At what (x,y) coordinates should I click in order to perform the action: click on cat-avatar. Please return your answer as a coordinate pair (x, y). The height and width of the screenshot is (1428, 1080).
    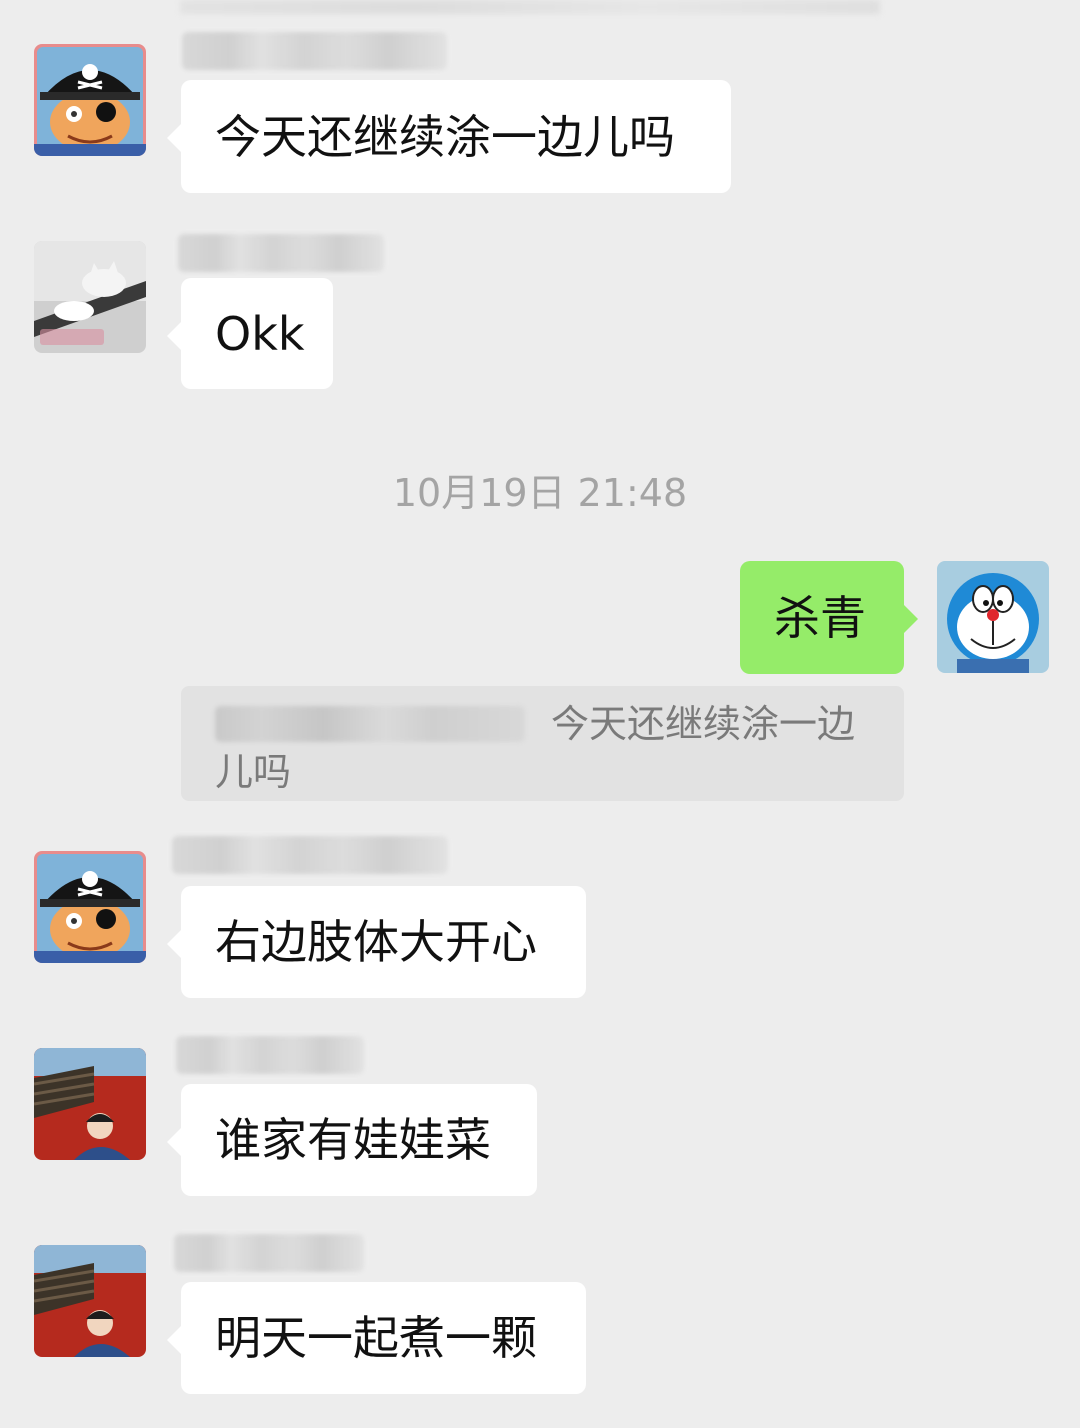
    Looking at the image, I should click on (90, 297).